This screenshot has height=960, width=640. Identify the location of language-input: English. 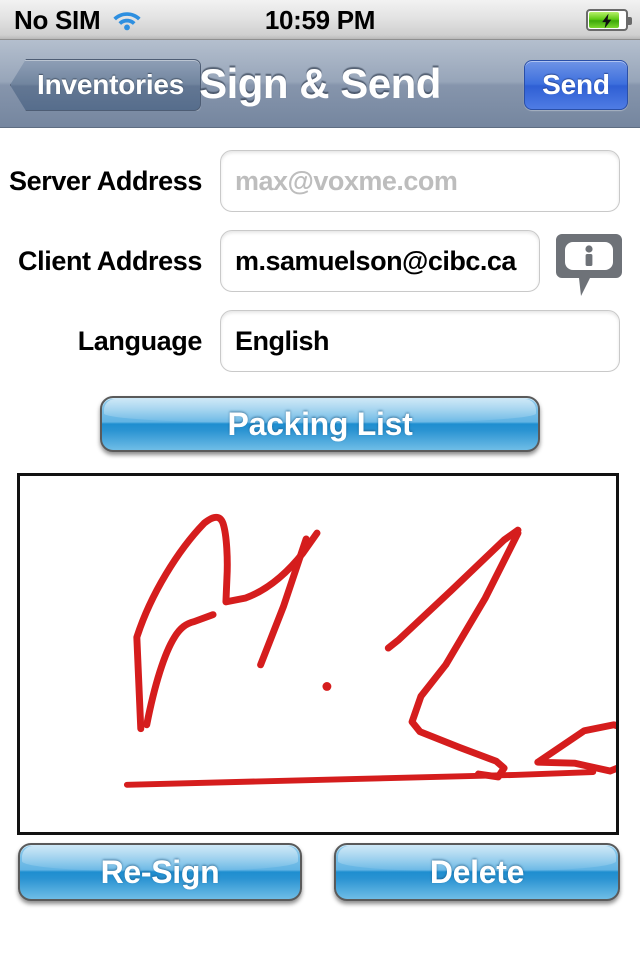
(420, 341).